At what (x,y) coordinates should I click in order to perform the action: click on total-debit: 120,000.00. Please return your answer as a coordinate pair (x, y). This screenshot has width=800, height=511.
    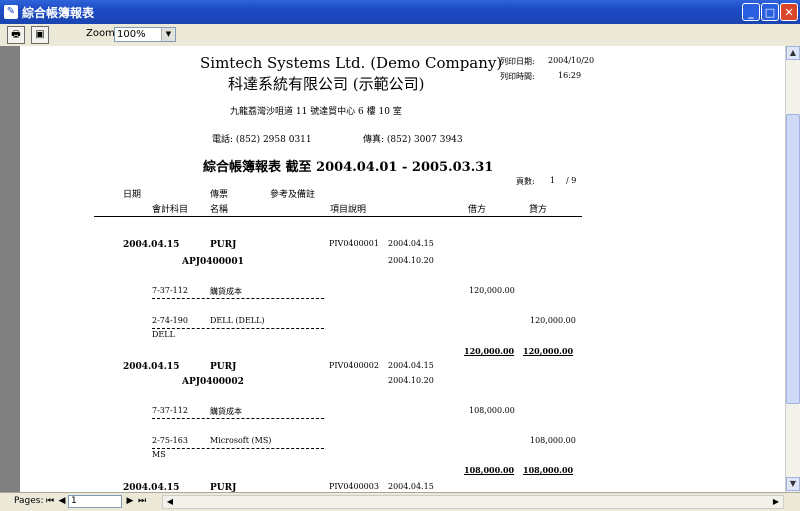
    Looking at the image, I should click on (489, 351).